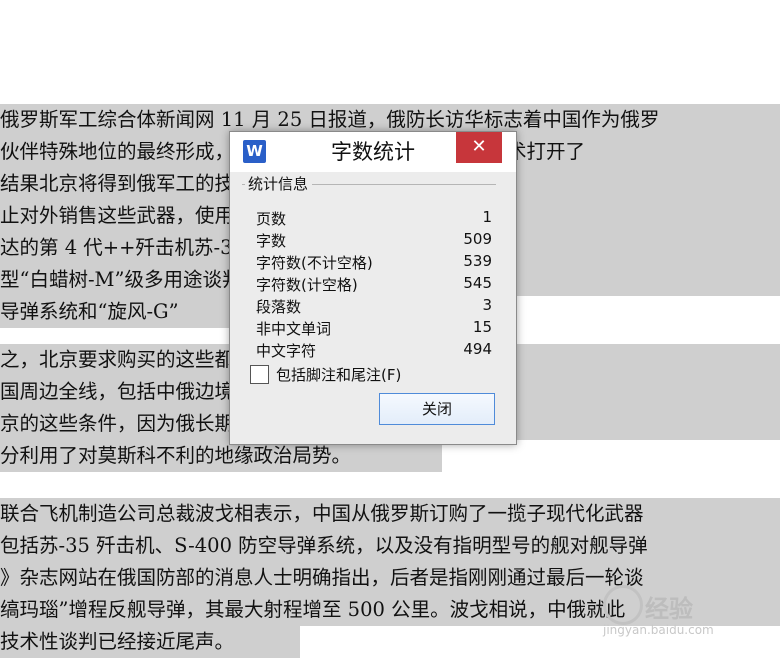 The image size is (780, 658). I want to click on stat-row-chars-no-spaces: 字符数(不计空格) 539, so click(374, 263).